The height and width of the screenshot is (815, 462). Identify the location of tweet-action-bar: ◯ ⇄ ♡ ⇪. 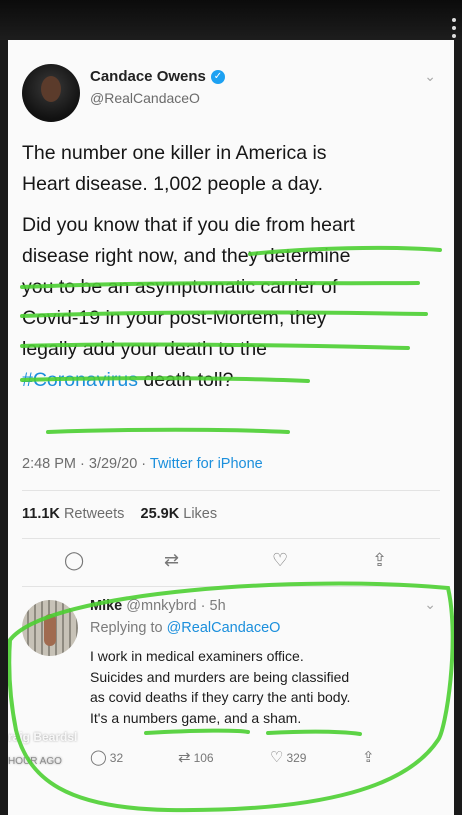
(231, 564).